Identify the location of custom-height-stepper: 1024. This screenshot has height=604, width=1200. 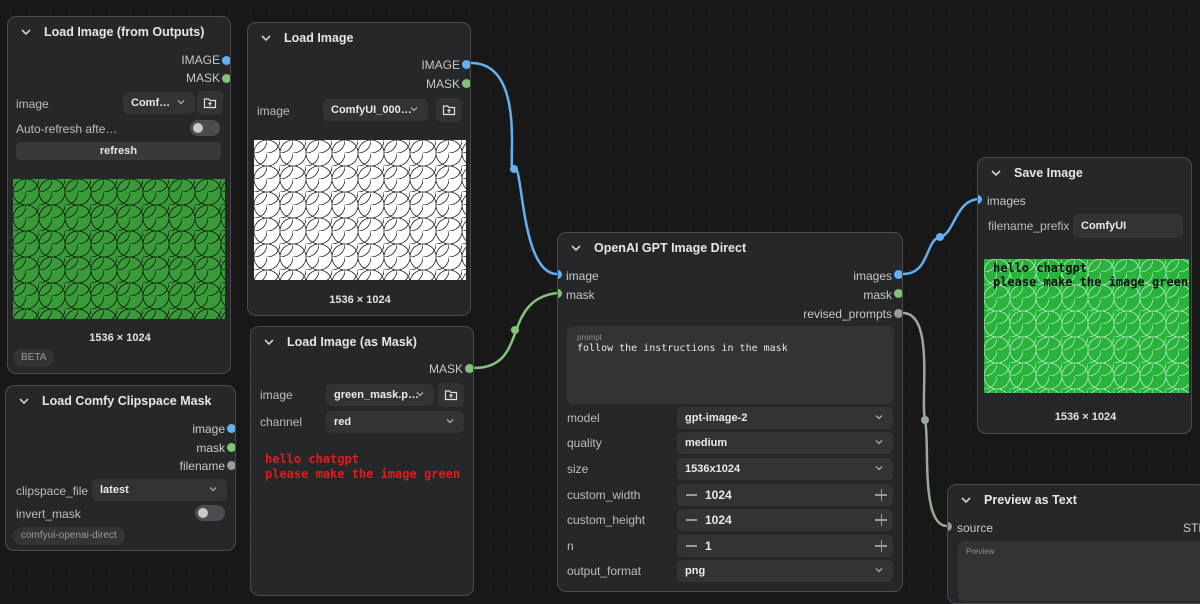
(785, 520).